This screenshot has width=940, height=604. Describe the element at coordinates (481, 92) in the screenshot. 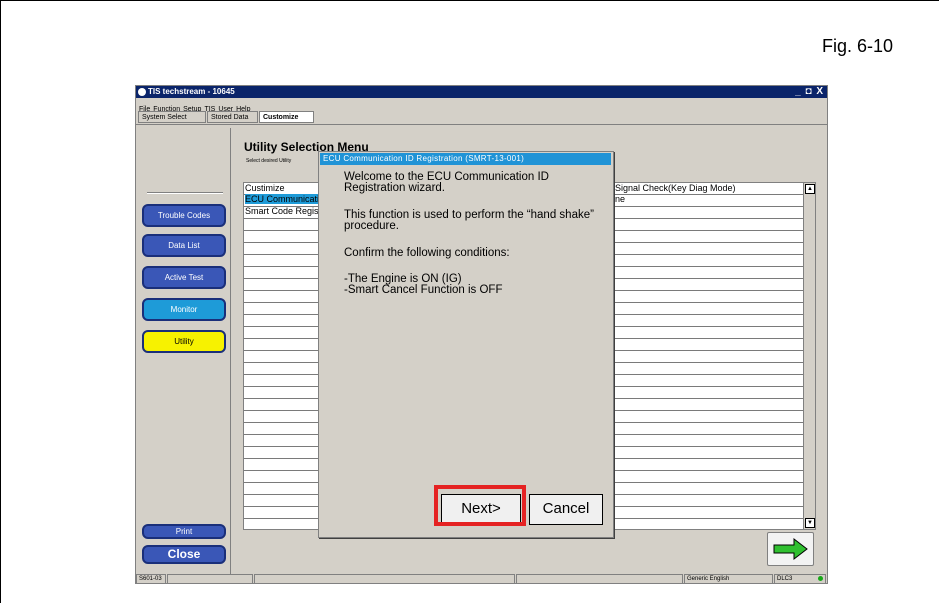

I see `title-bar: TIS techstream - 10645 _ ◘ X` at that location.